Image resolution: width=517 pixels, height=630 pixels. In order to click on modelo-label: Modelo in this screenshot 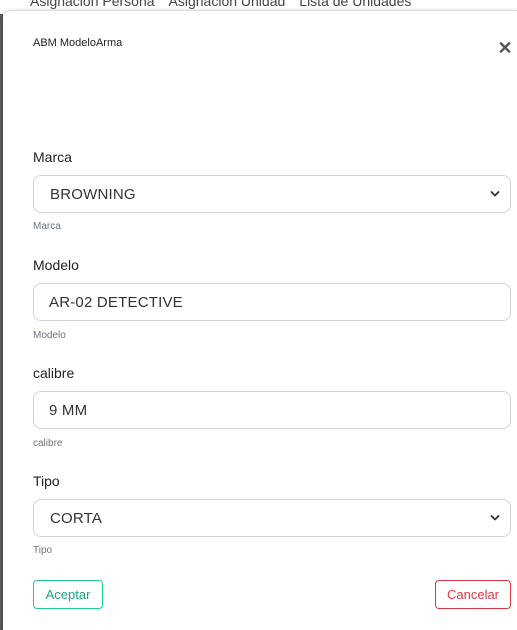, I will do `click(56, 265)`.